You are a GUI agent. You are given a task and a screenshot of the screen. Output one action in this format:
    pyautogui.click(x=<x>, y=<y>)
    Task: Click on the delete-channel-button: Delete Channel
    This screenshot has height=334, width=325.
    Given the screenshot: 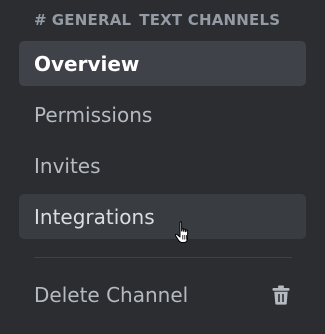 What is the action you would take?
    pyautogui.click(x=162, y=294)
    